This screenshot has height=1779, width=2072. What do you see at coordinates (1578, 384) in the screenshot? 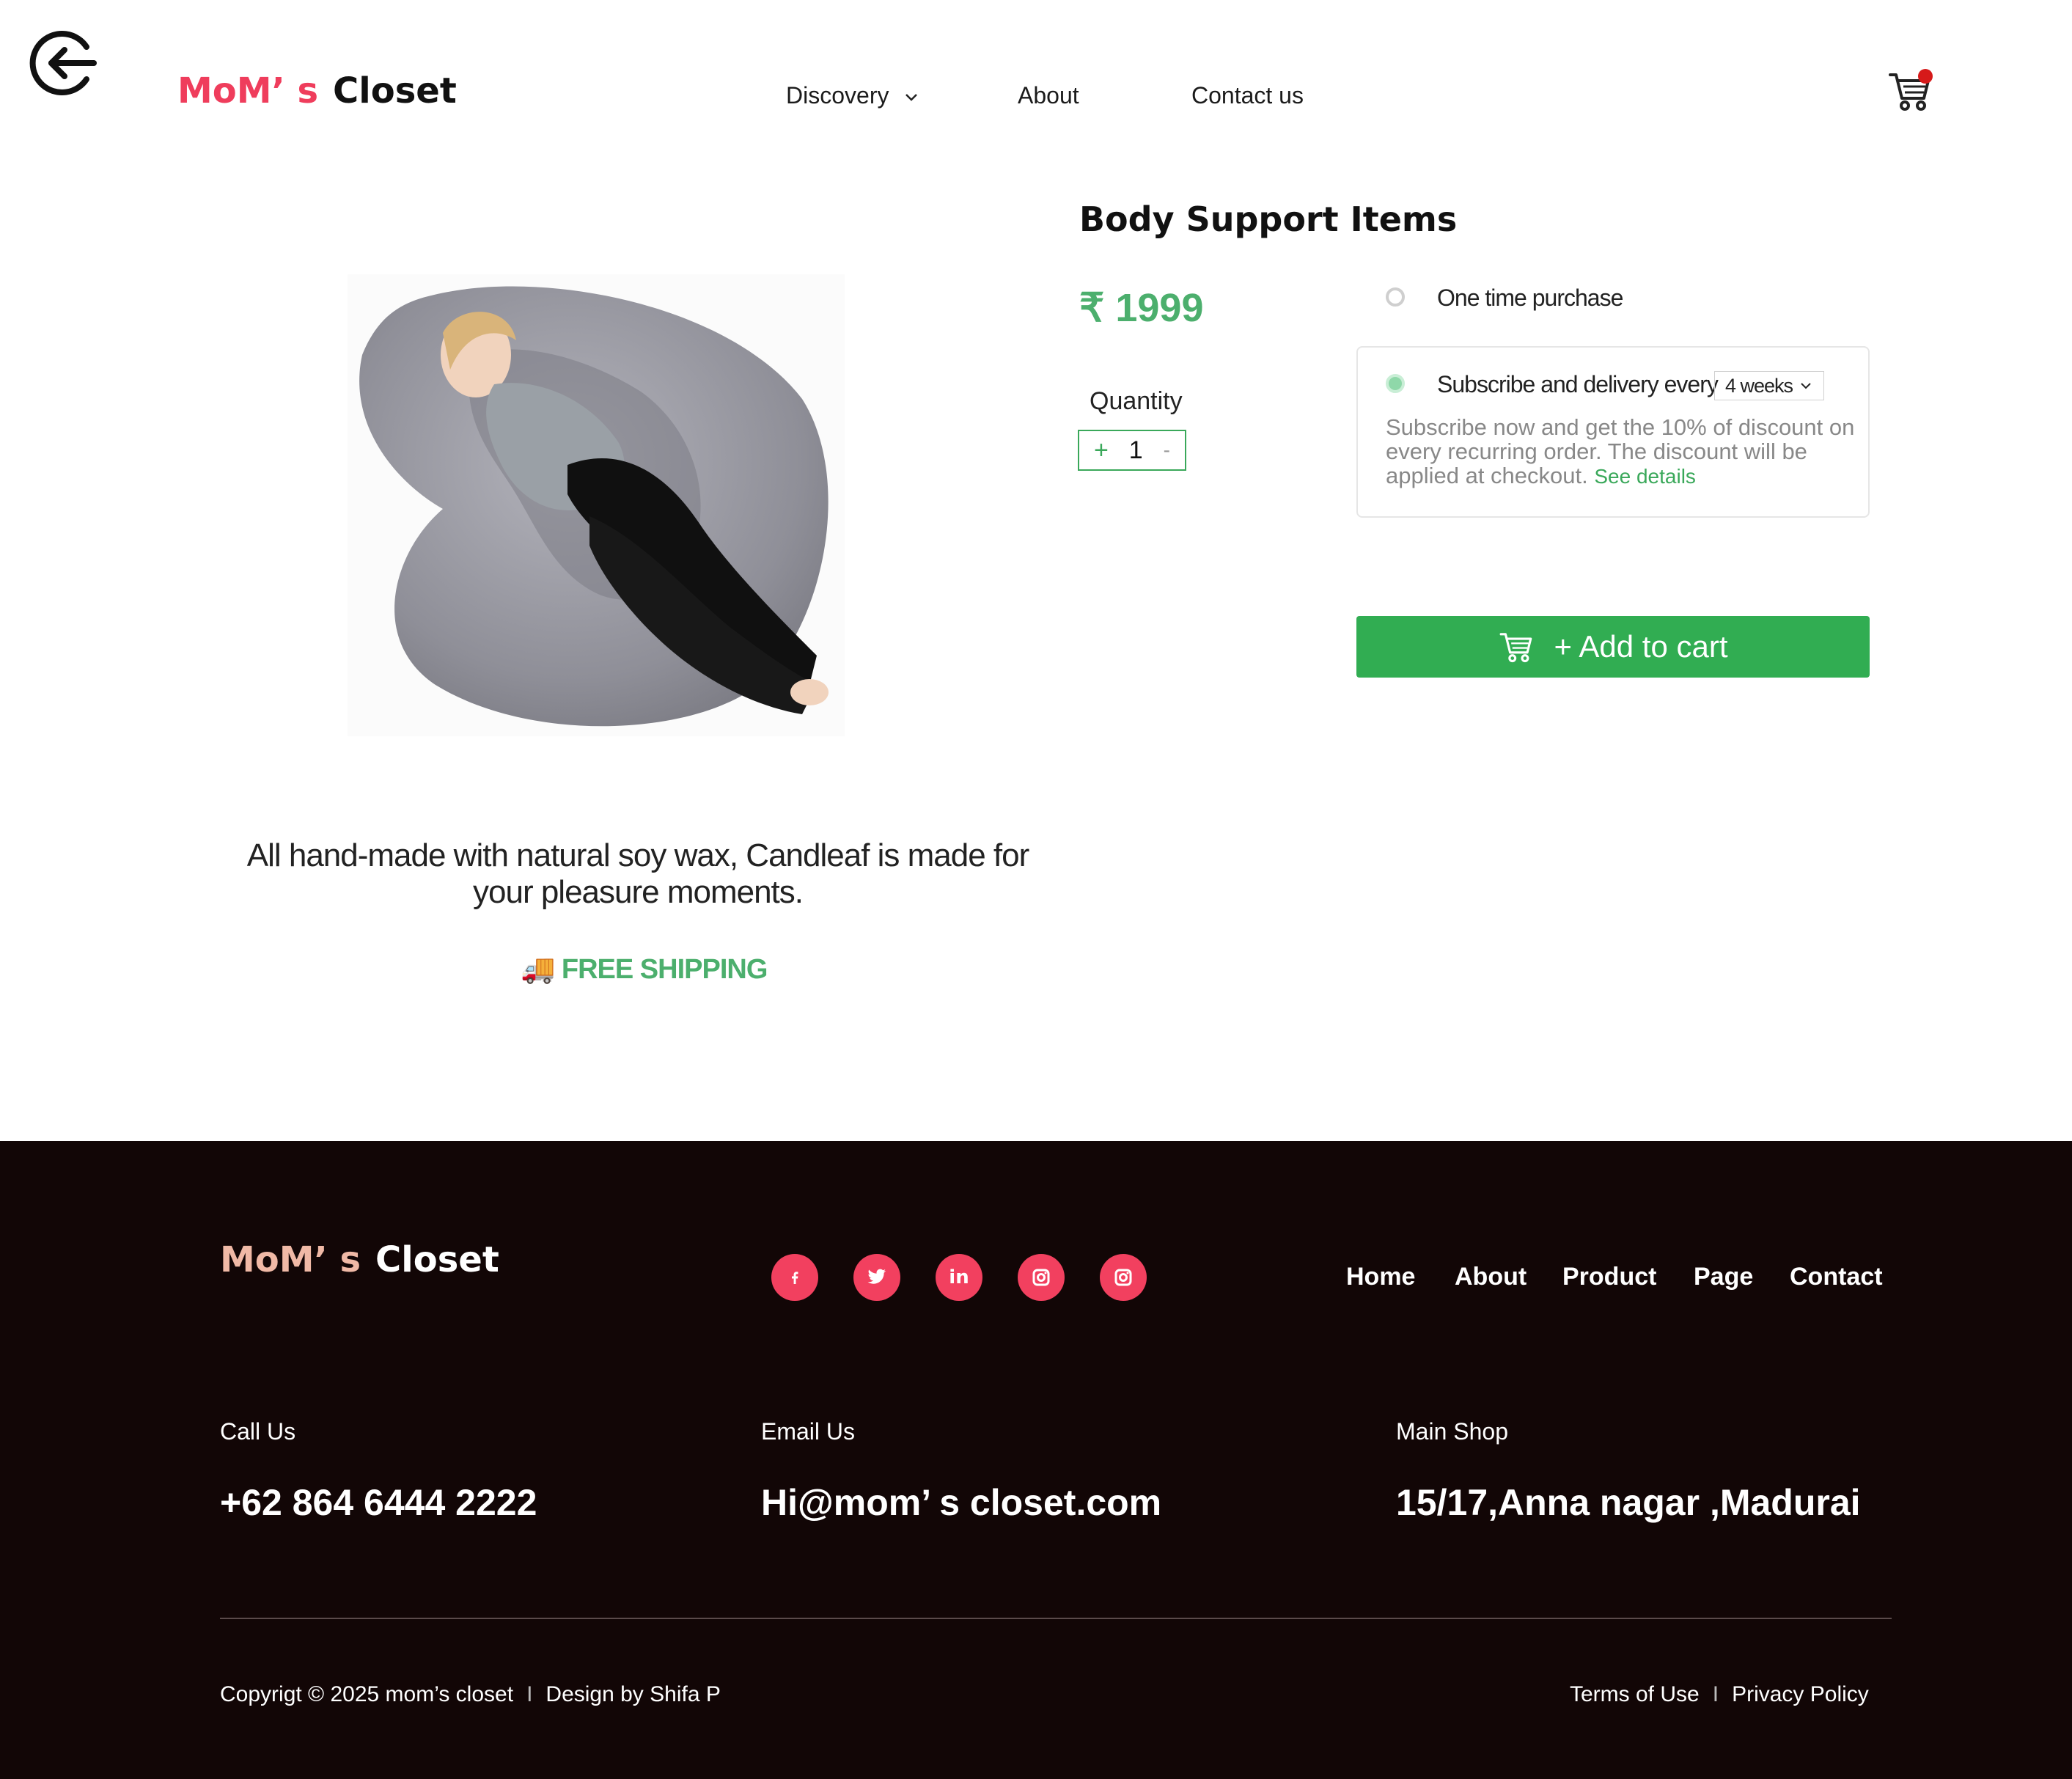
I see `subscribe-label: Subscribe and delivery every` at bounding box center [1578, 384].